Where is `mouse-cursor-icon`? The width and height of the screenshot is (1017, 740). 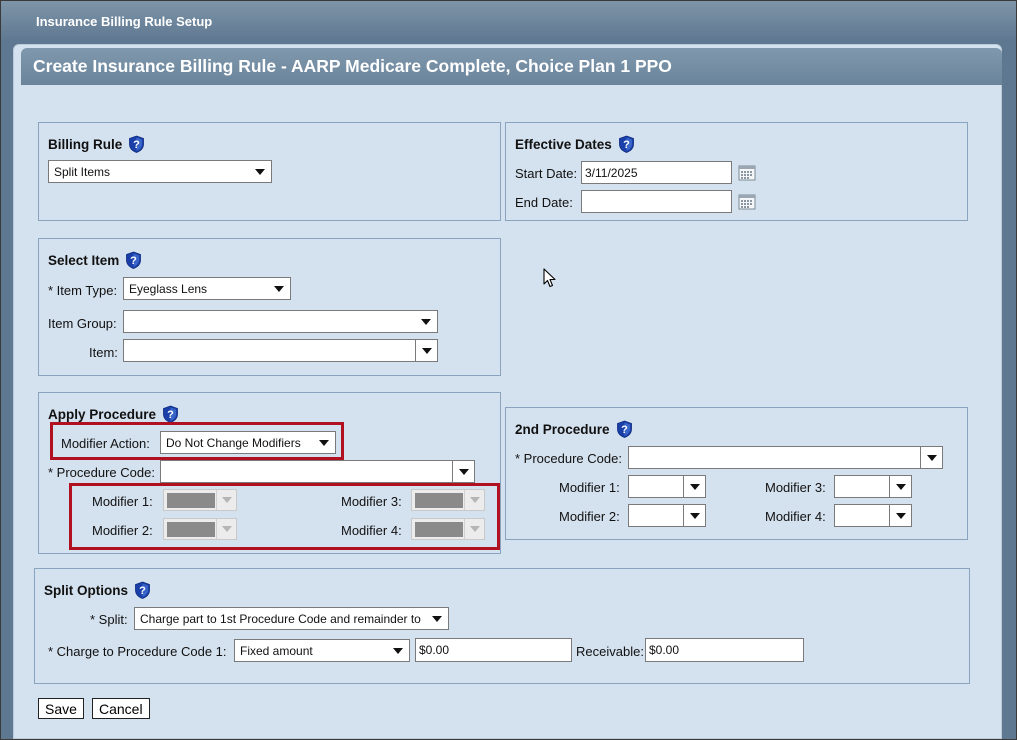 mouse-cursor-icon is located at coordinates (549, 278).